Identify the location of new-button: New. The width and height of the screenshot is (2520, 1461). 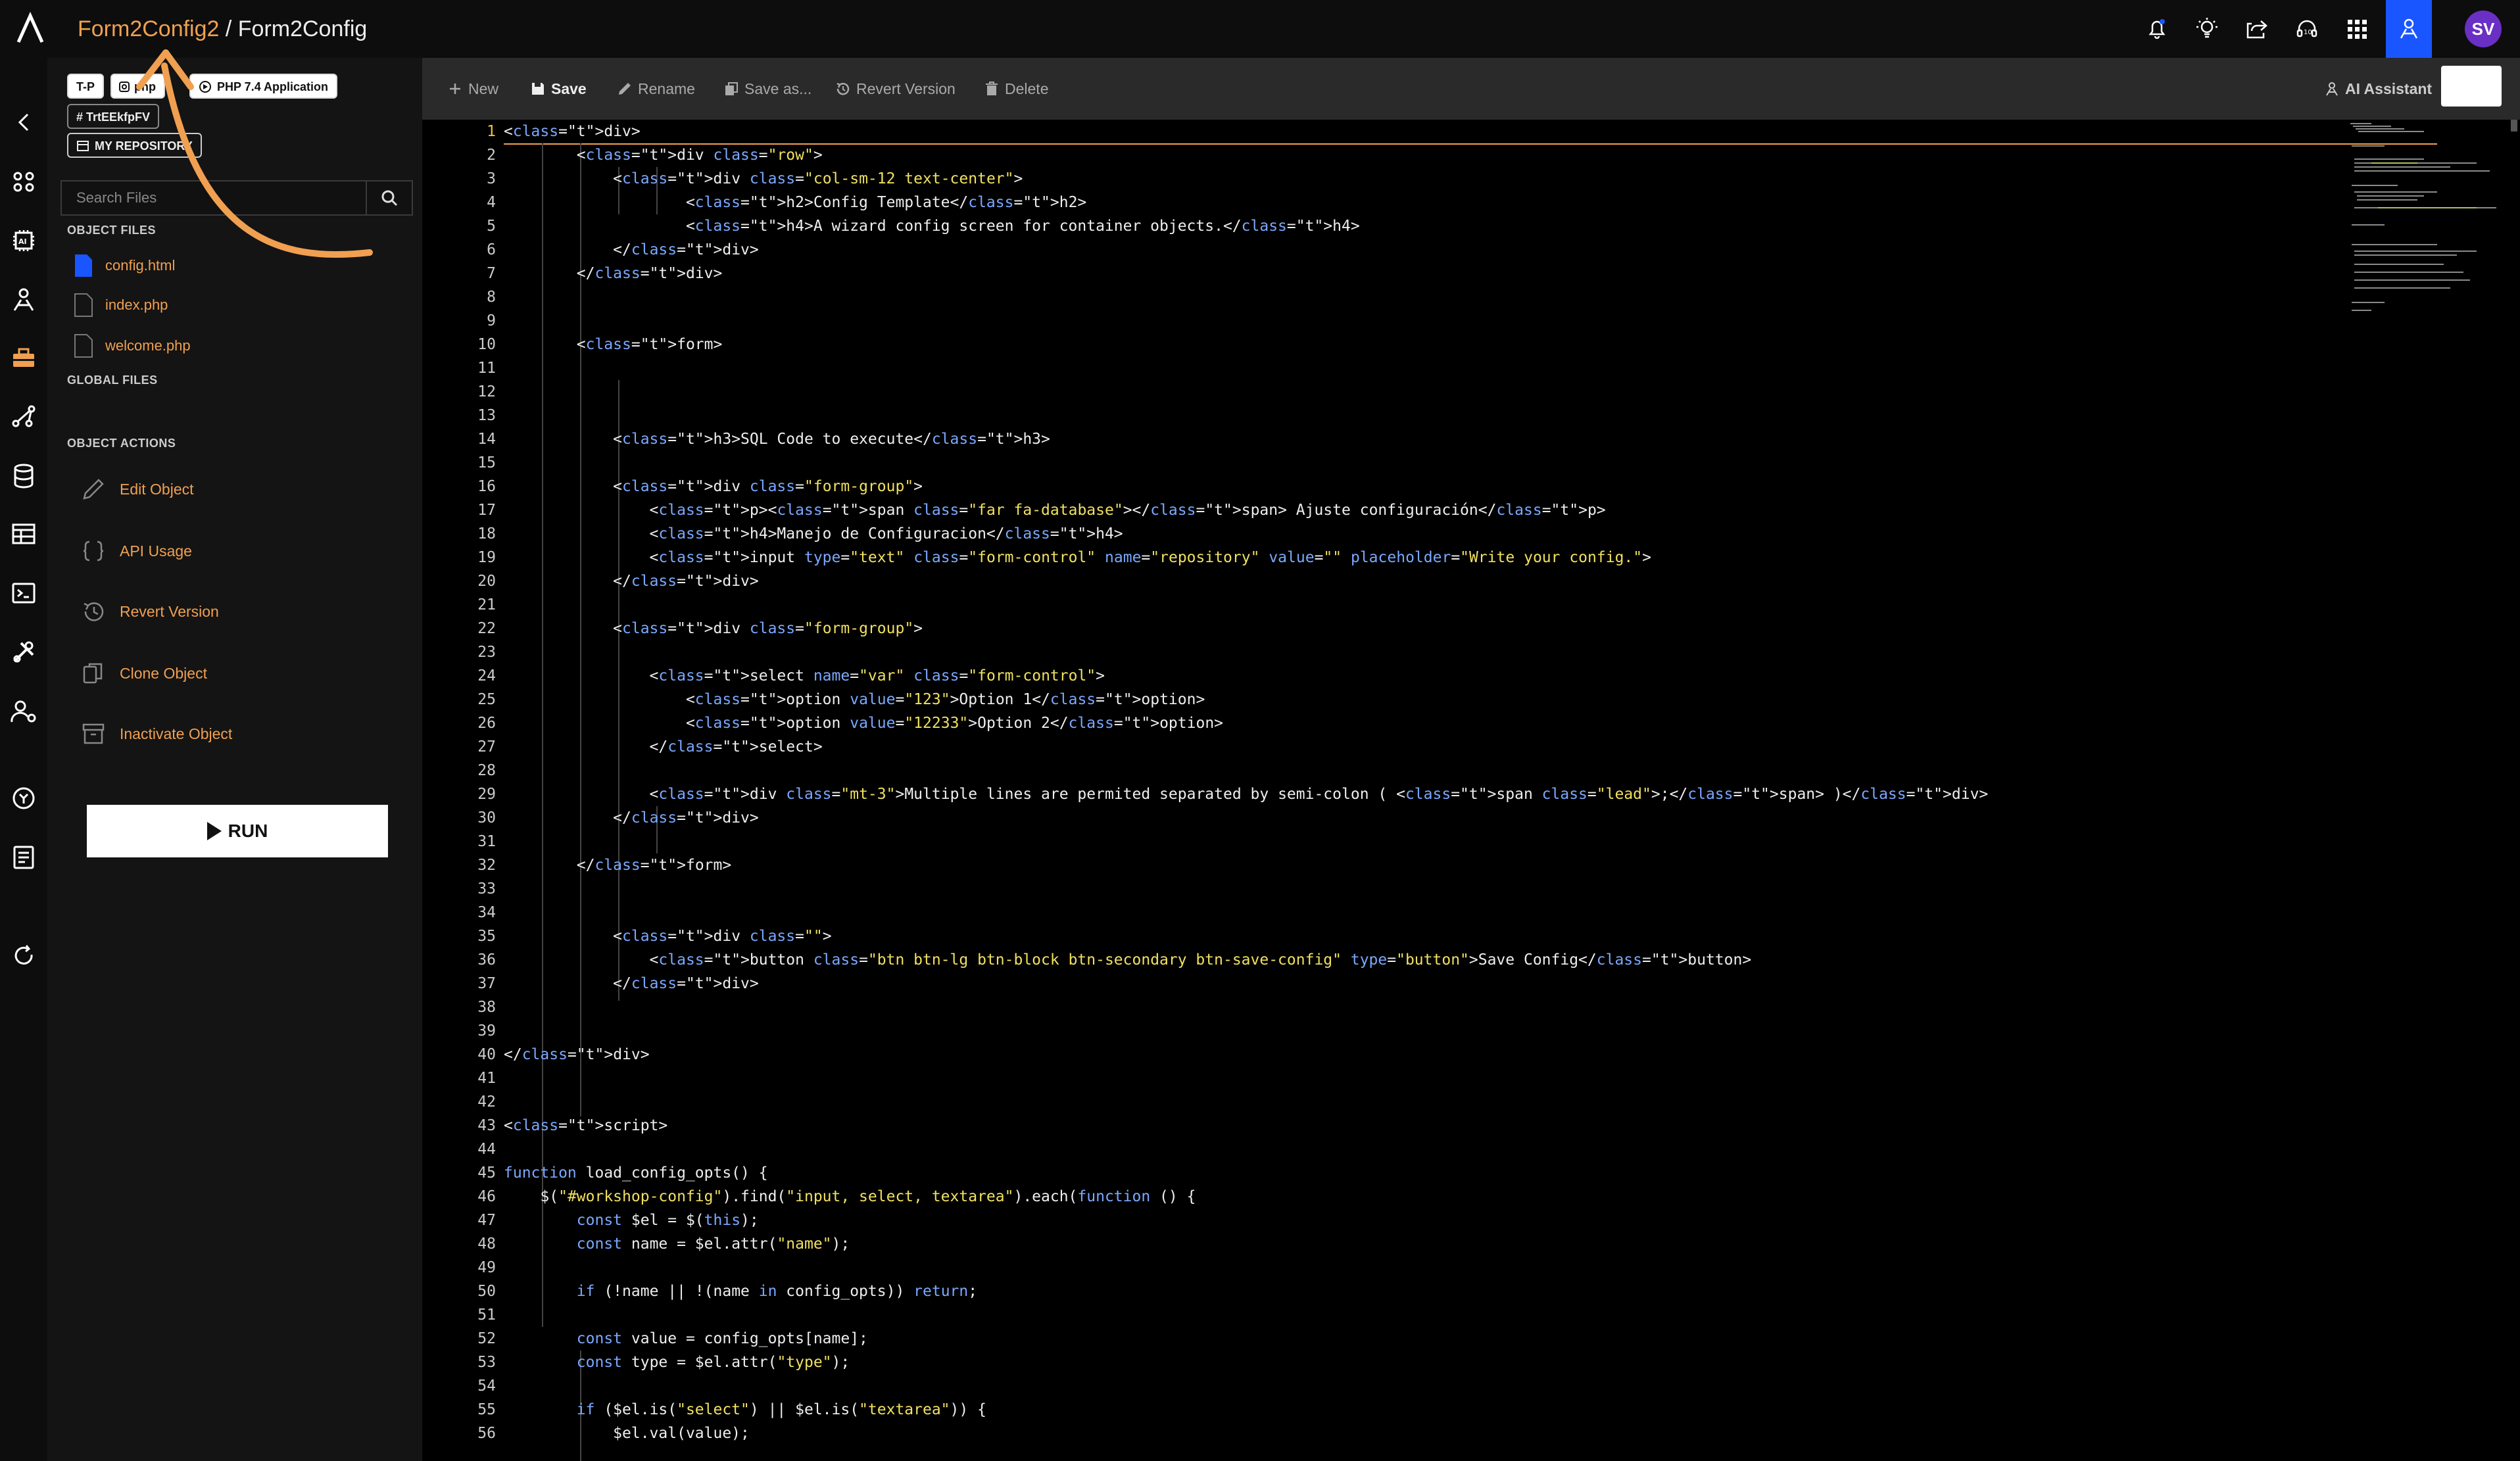
(472, 89).